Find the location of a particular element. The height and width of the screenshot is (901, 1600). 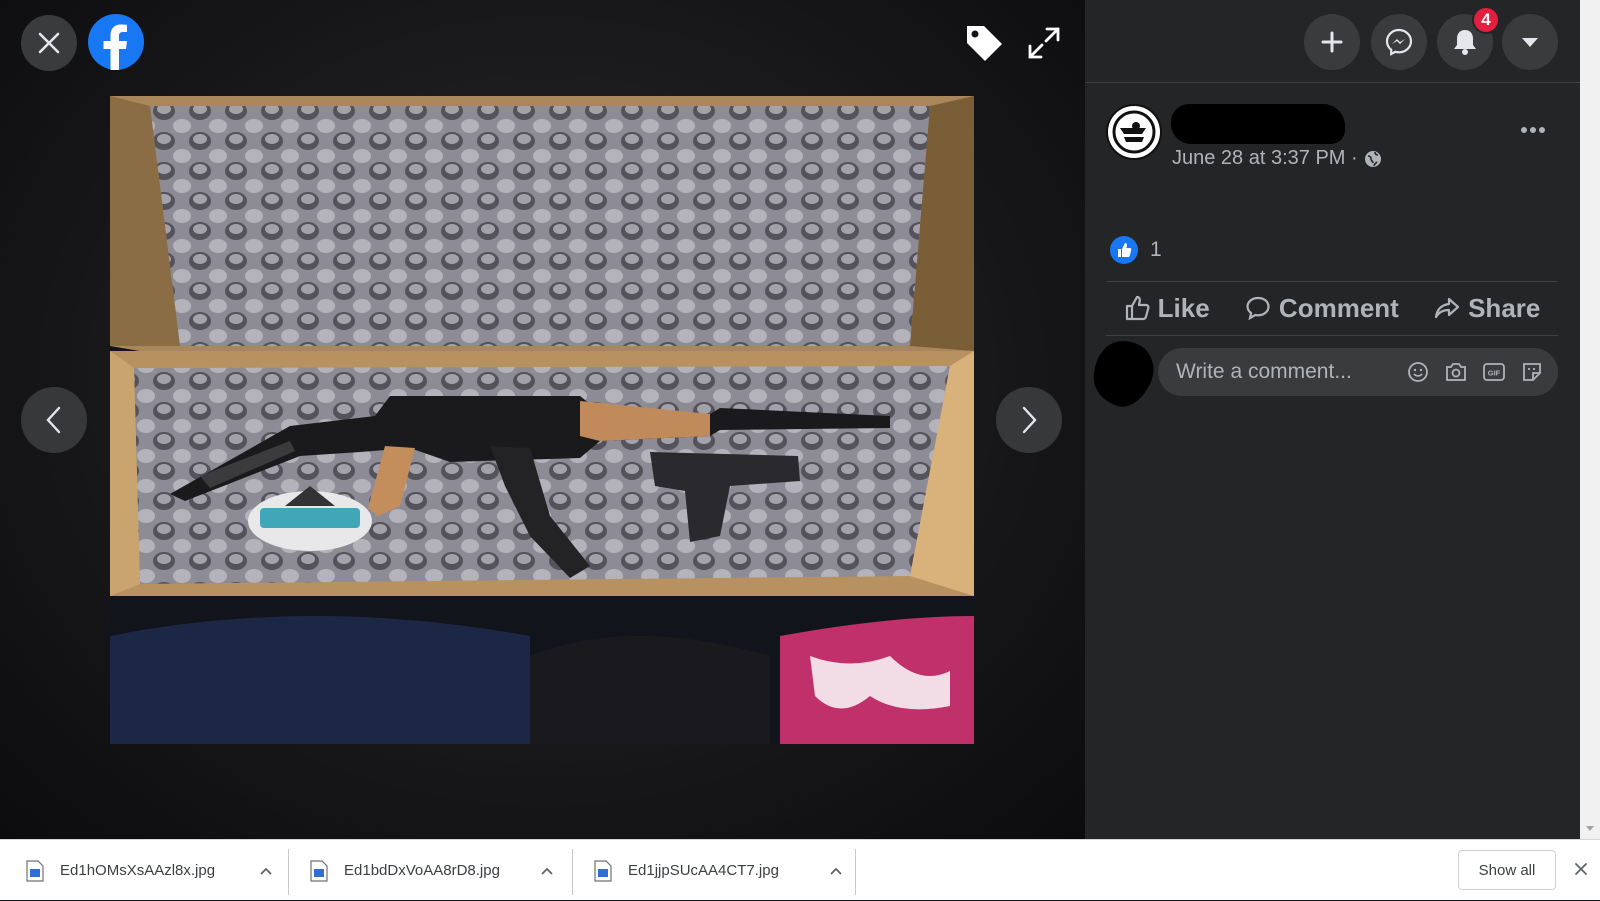

post-timestamp: June 28 at 3:37 PM · is located at coordinates (1277, 158).